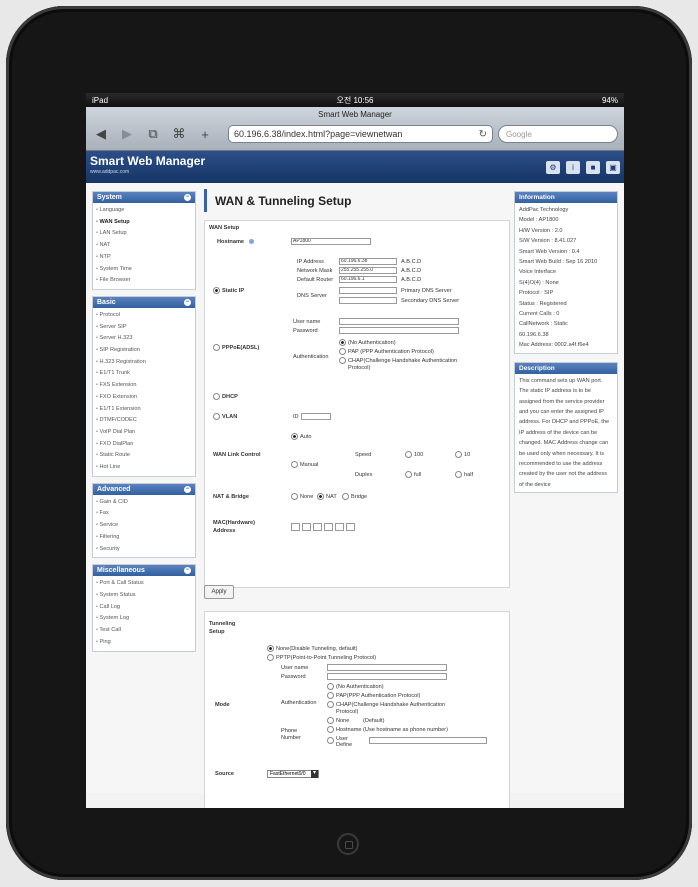 The image size is (698, 887). What do you see at coordinates (179, 134) in the screenshot?
I see `bookmarks-icon: ⌘` at bounding box center [179, 134].